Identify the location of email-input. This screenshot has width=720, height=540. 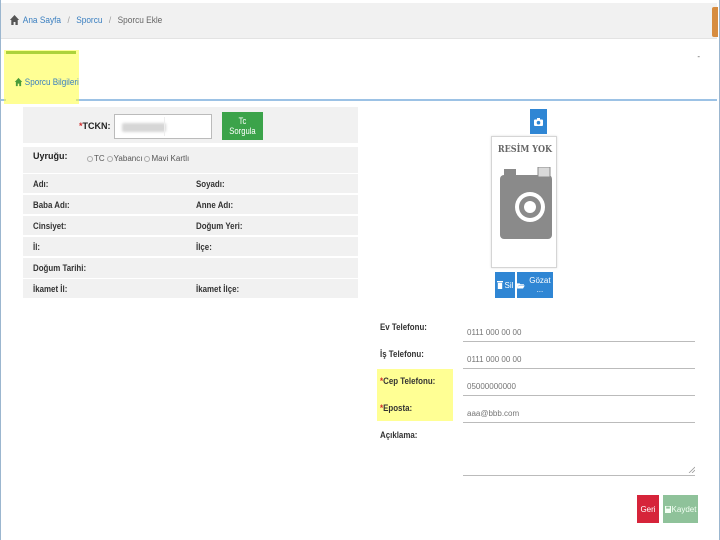
(579, 411).